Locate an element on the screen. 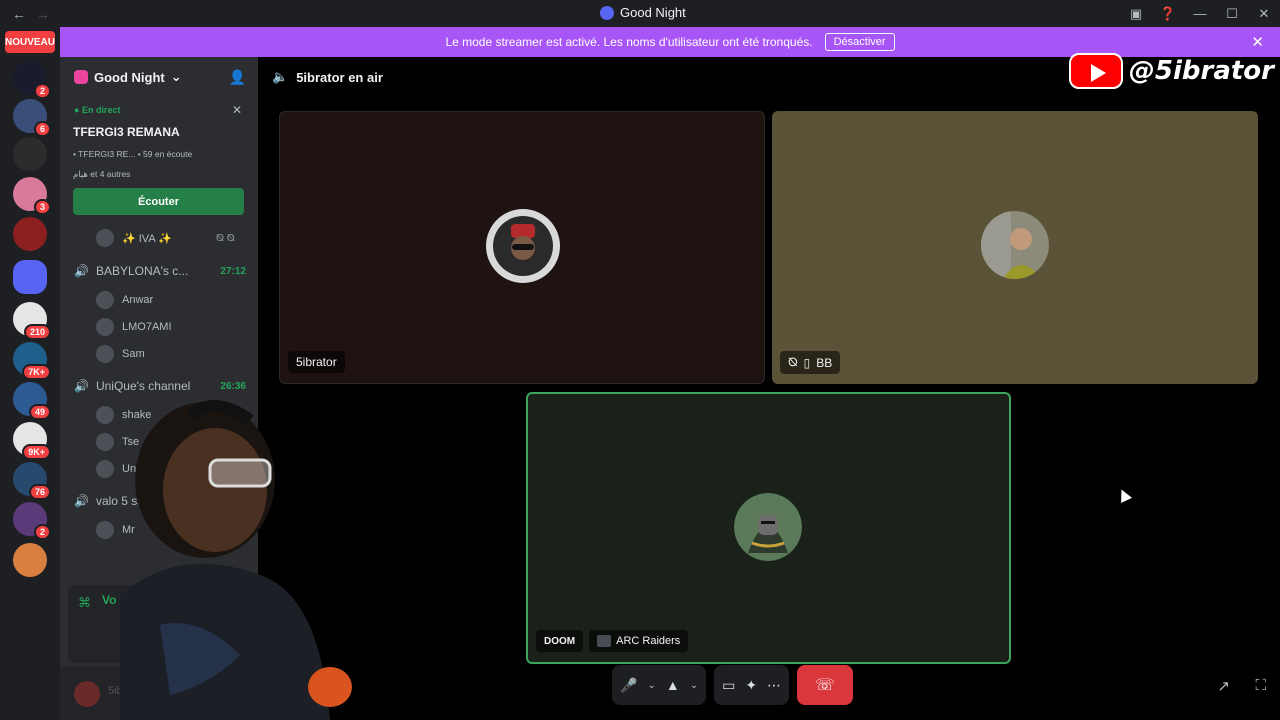 This screenshot has height=720, width=1280. notification-badge: 49 is located at coordinates (39, 412).